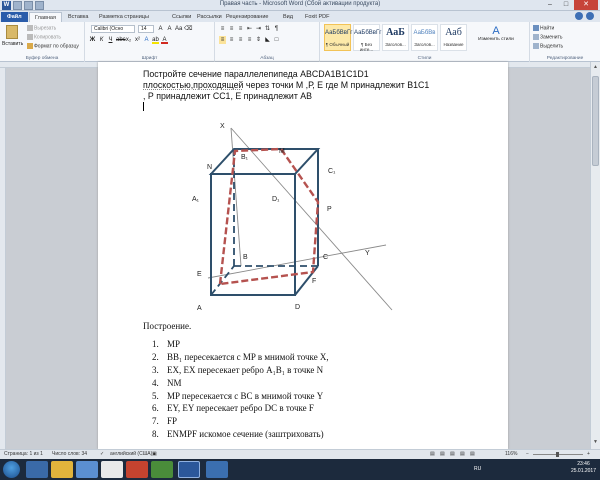 This screenshot has width=600, height=480. Describe the element at coordinates (14, 17) in the screenshot. I see `tab-file: Файл` at that location.